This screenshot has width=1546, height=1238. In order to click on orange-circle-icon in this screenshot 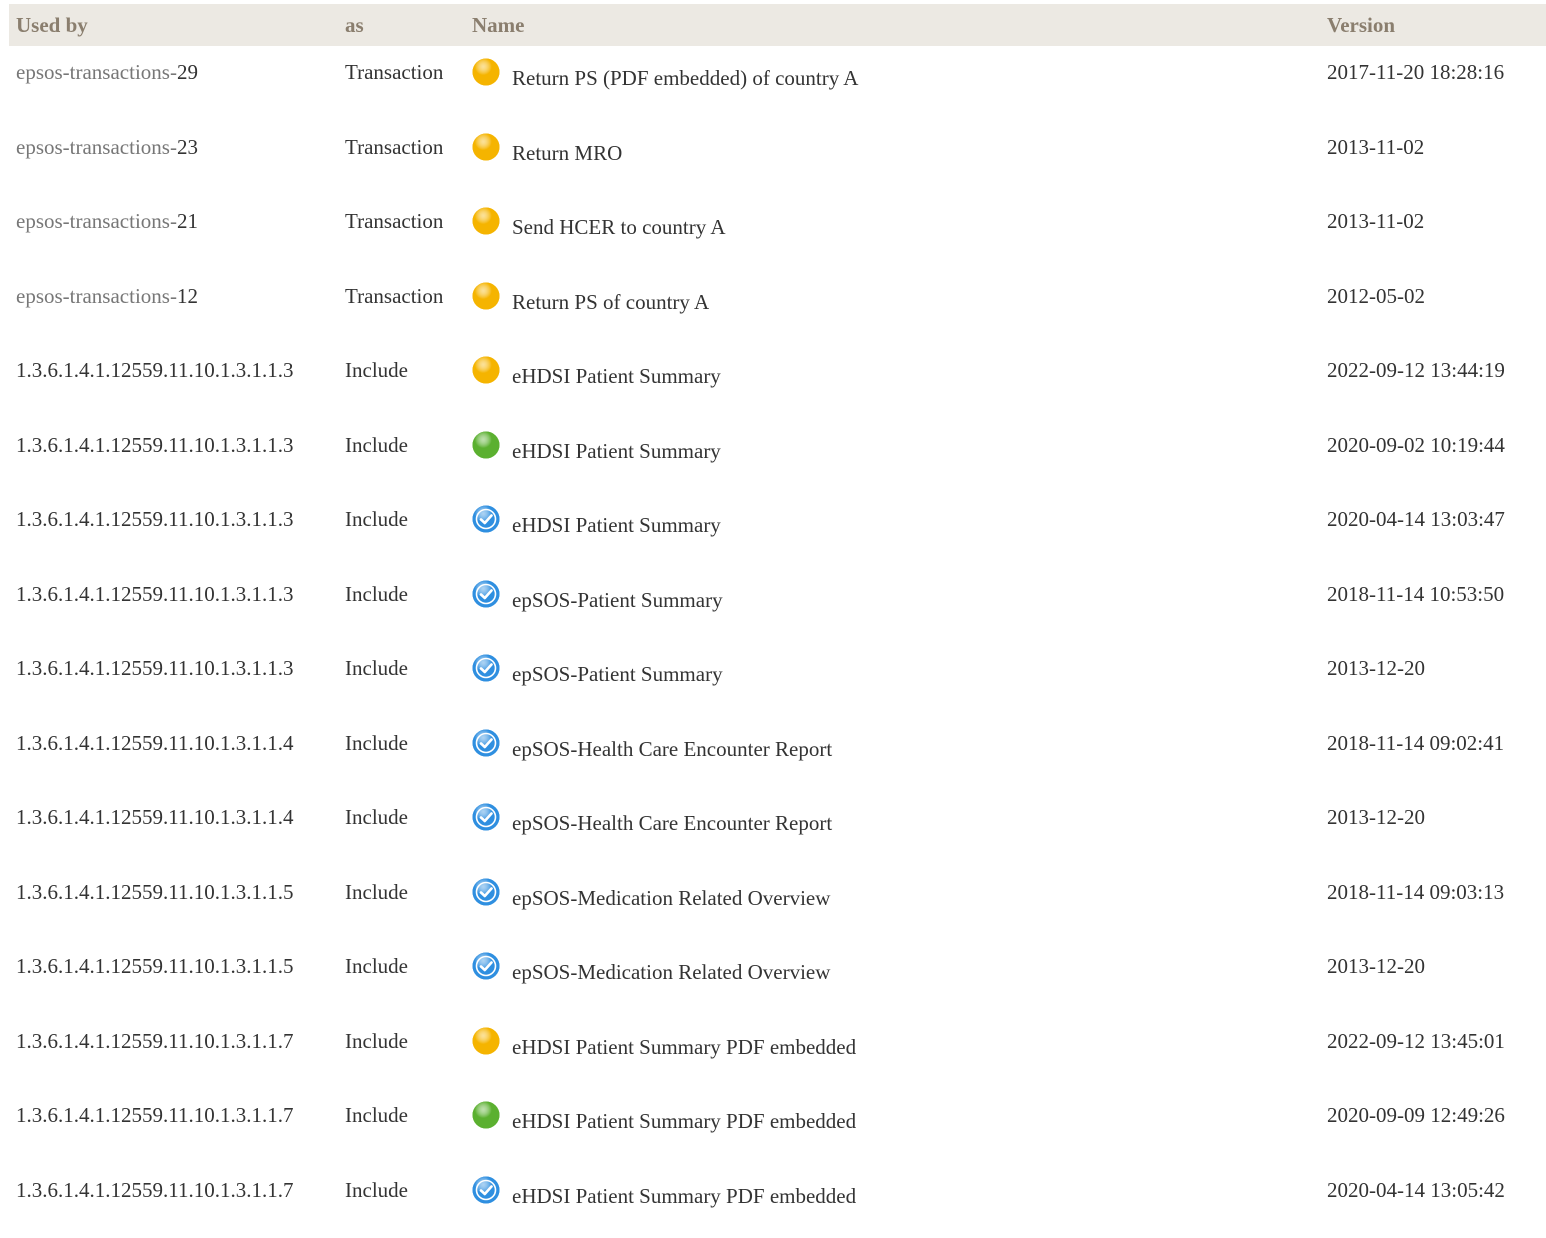, I will do `click(486, 296)`.